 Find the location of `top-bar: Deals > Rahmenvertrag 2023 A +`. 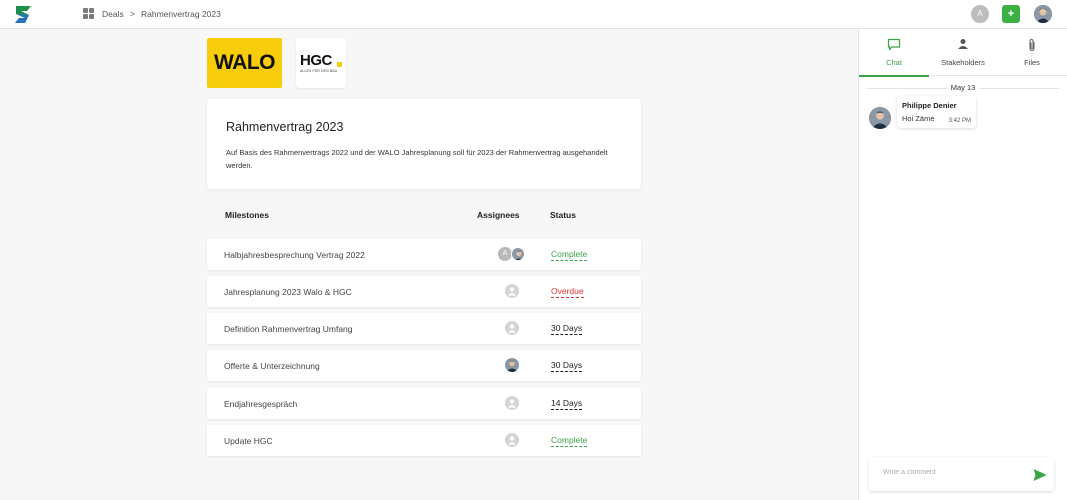

top-bar: Deals > Rahmenvertrag 2023 A + is located at coordinates (533, 14).